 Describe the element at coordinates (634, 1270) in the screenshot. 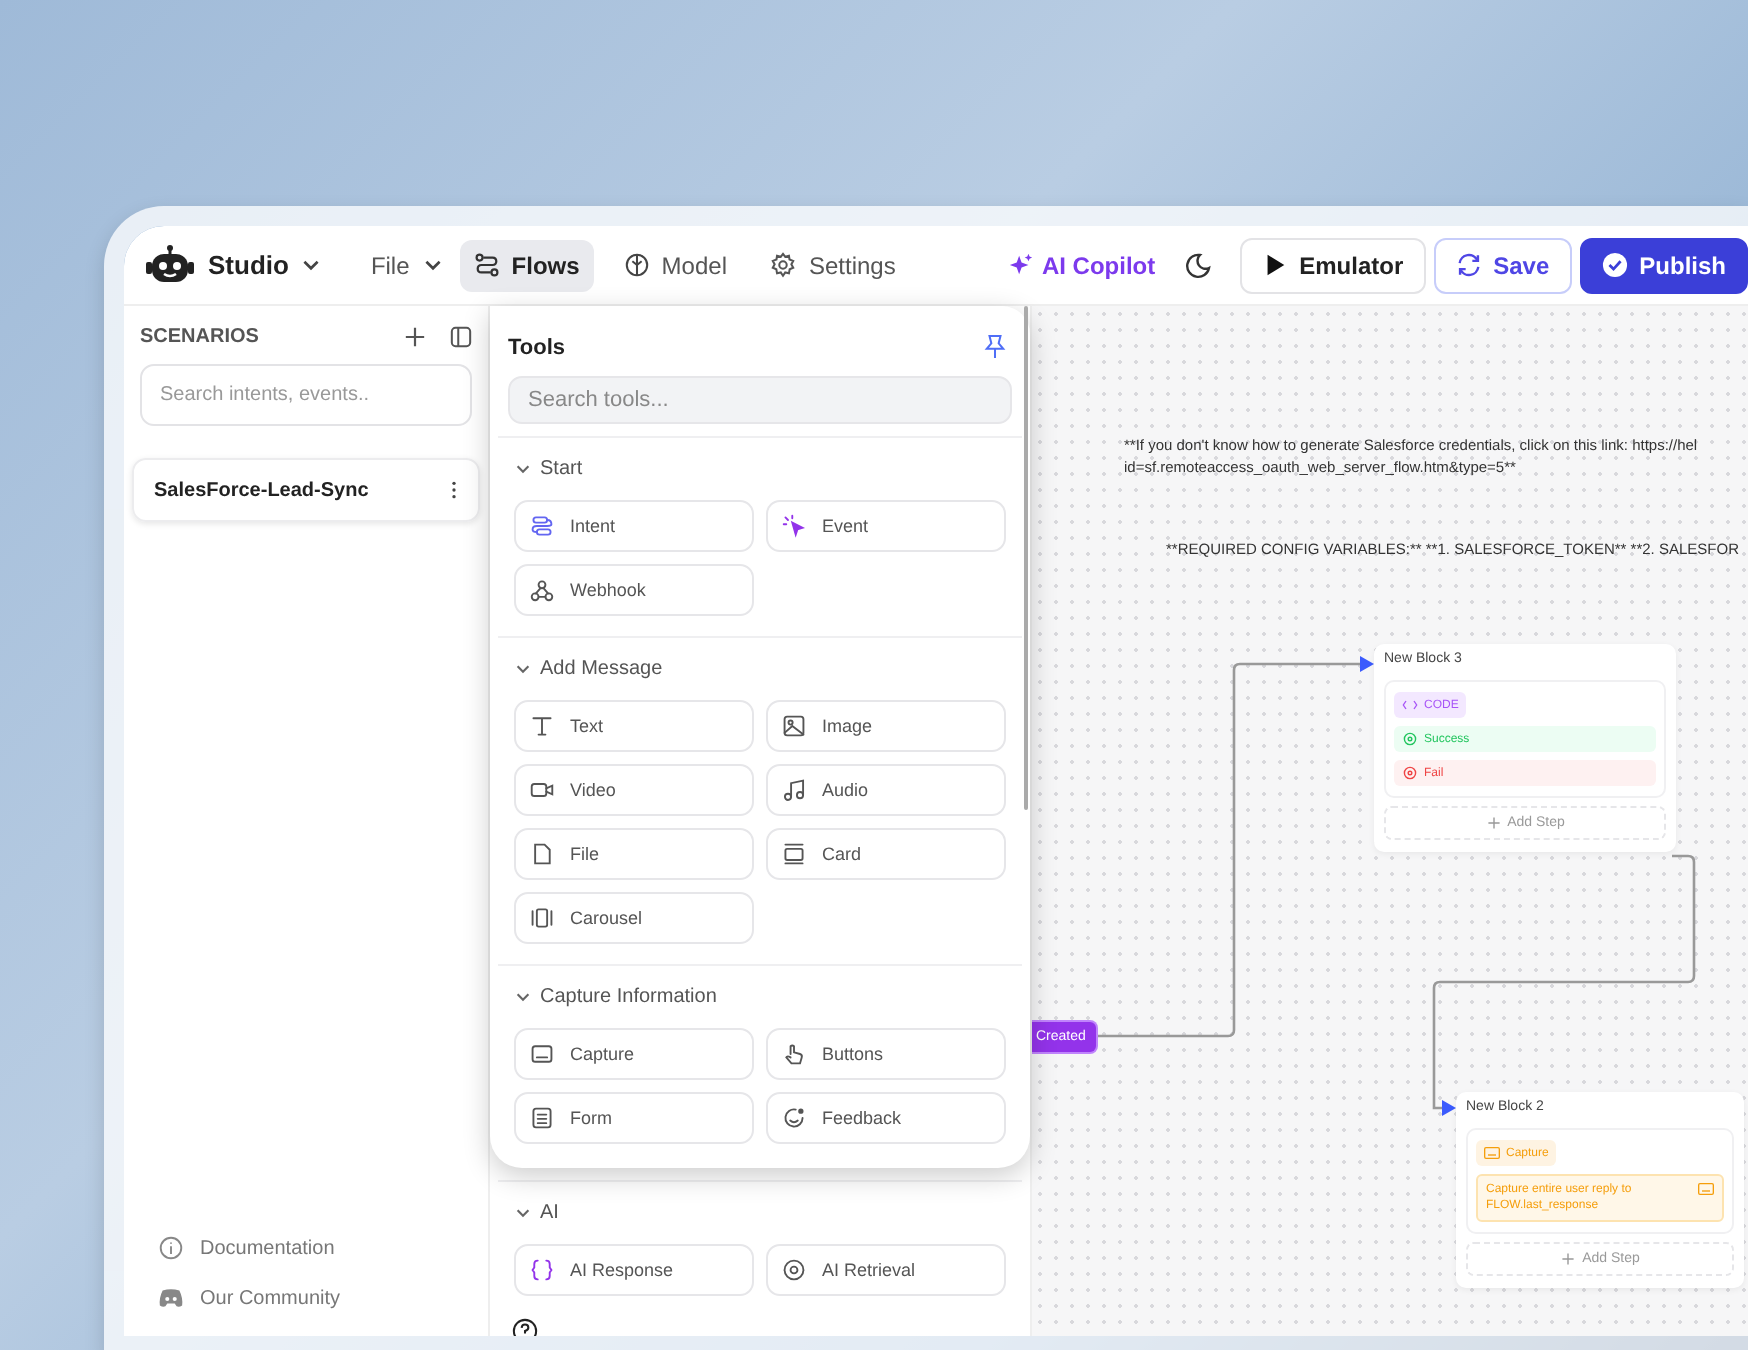

I see `tool-item: AI Response` at that location.